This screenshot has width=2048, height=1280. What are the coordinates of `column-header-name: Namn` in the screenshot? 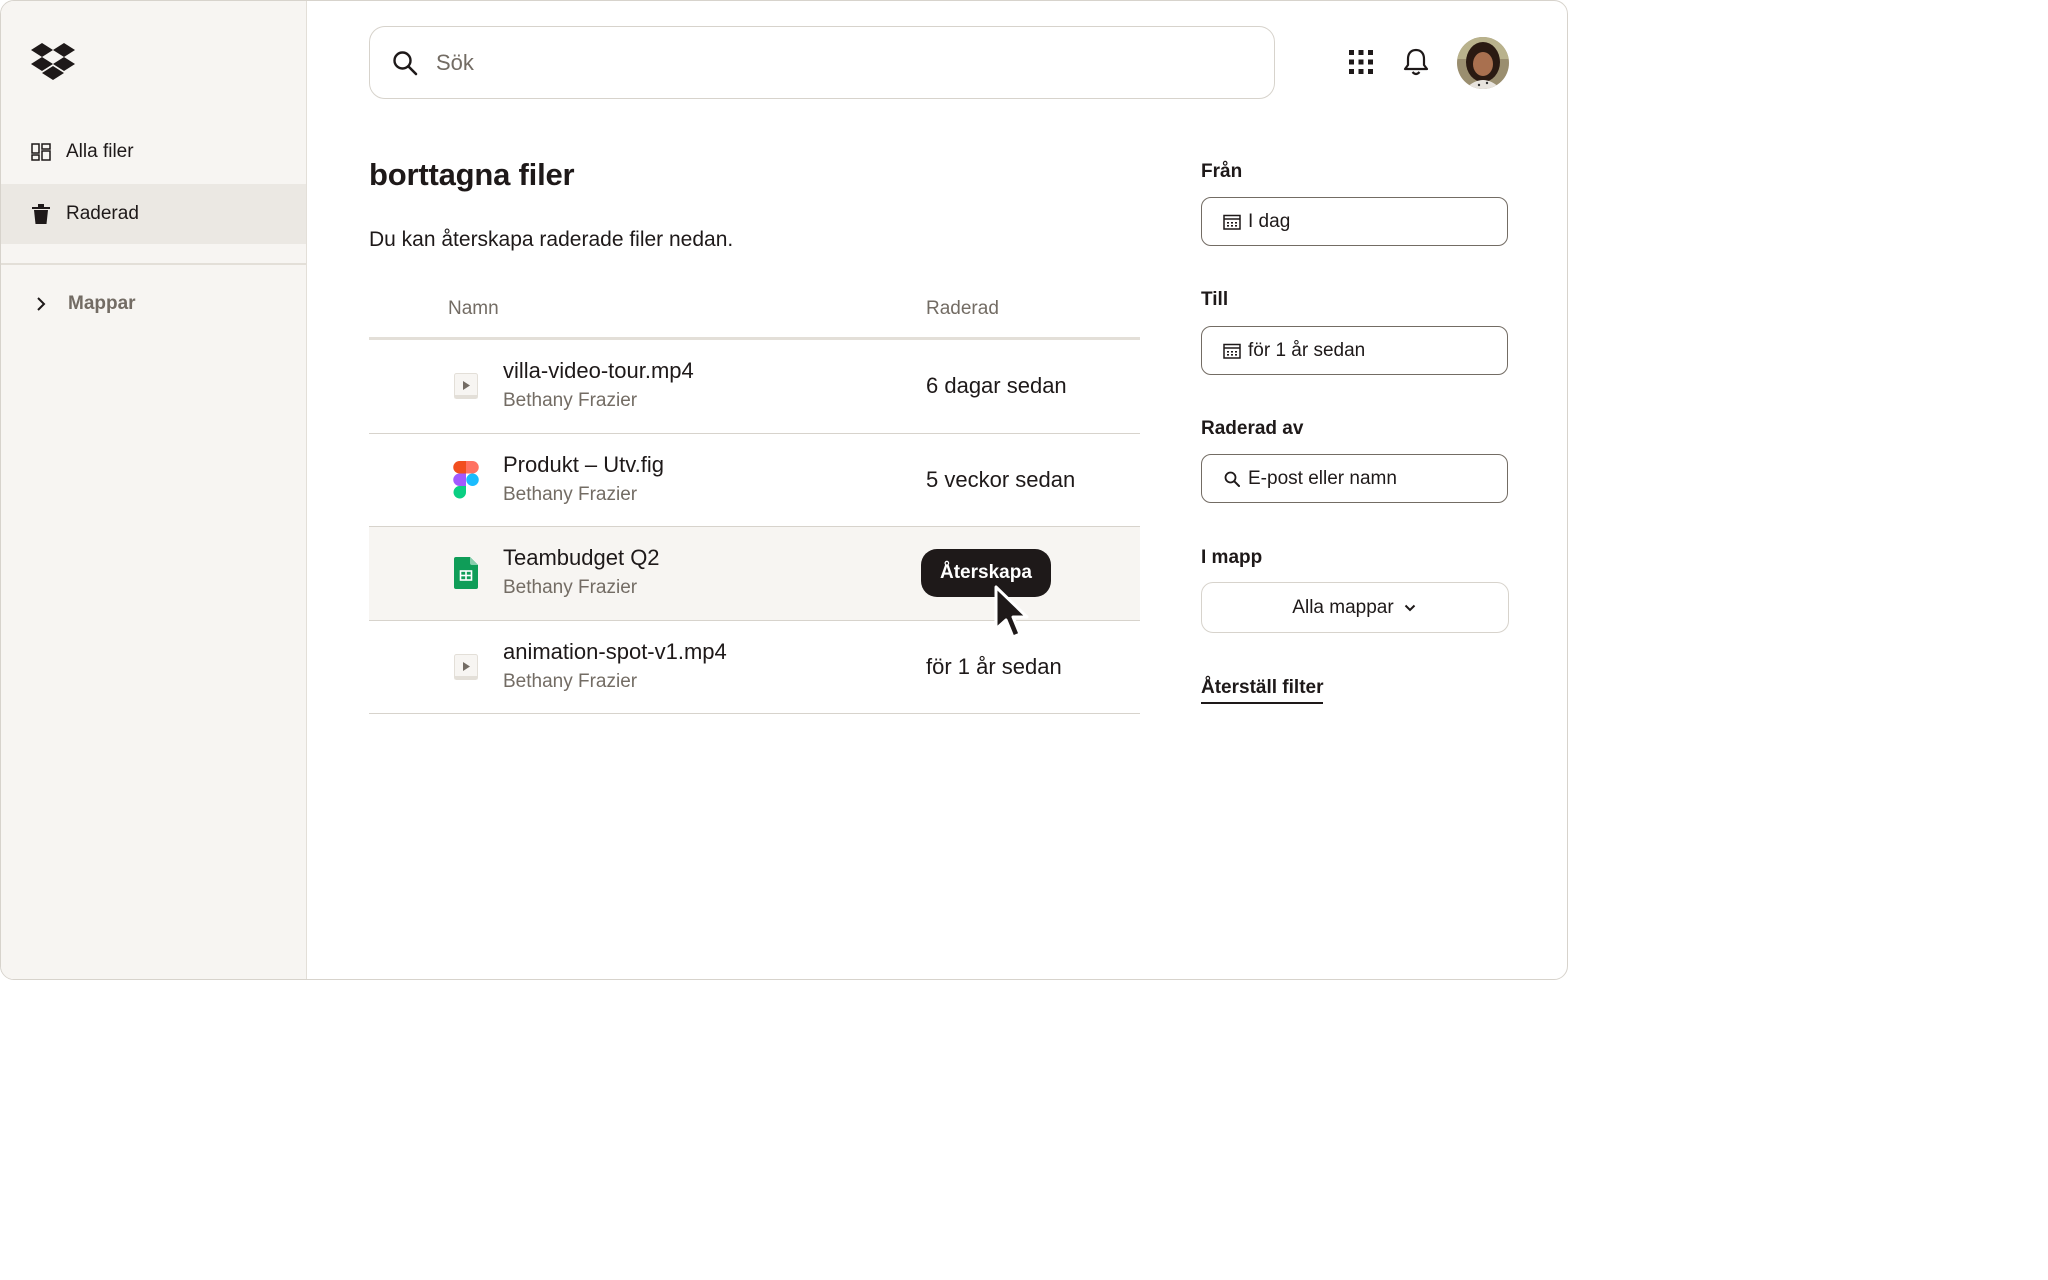 It's located at (473, 309).